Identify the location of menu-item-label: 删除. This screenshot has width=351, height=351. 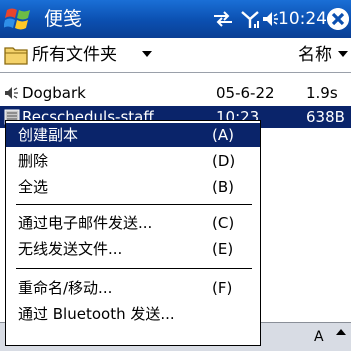
(33, 161).